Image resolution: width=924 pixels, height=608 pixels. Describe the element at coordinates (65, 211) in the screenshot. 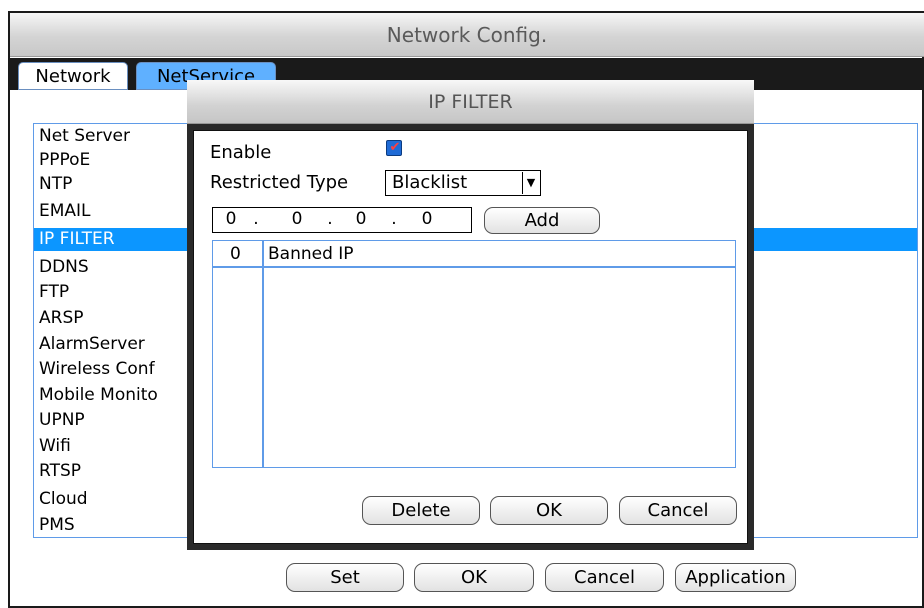

I see `list-item-email: EMAIL` at that location.